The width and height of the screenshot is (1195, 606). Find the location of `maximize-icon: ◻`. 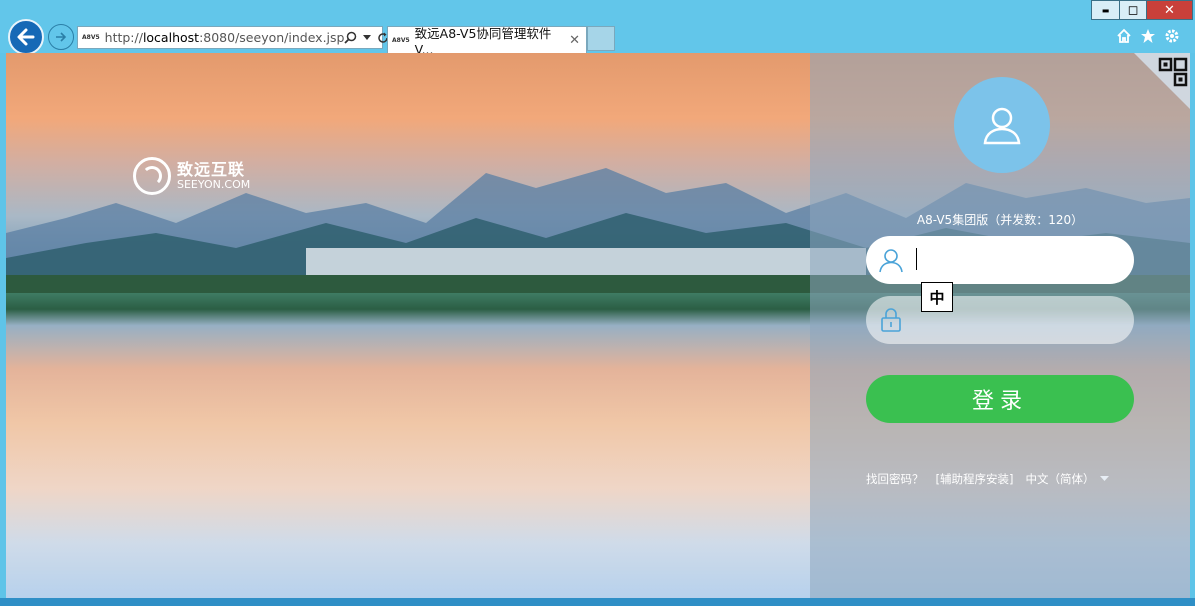

maximize-icon: ◻ is located at coordinates (1133, 10).